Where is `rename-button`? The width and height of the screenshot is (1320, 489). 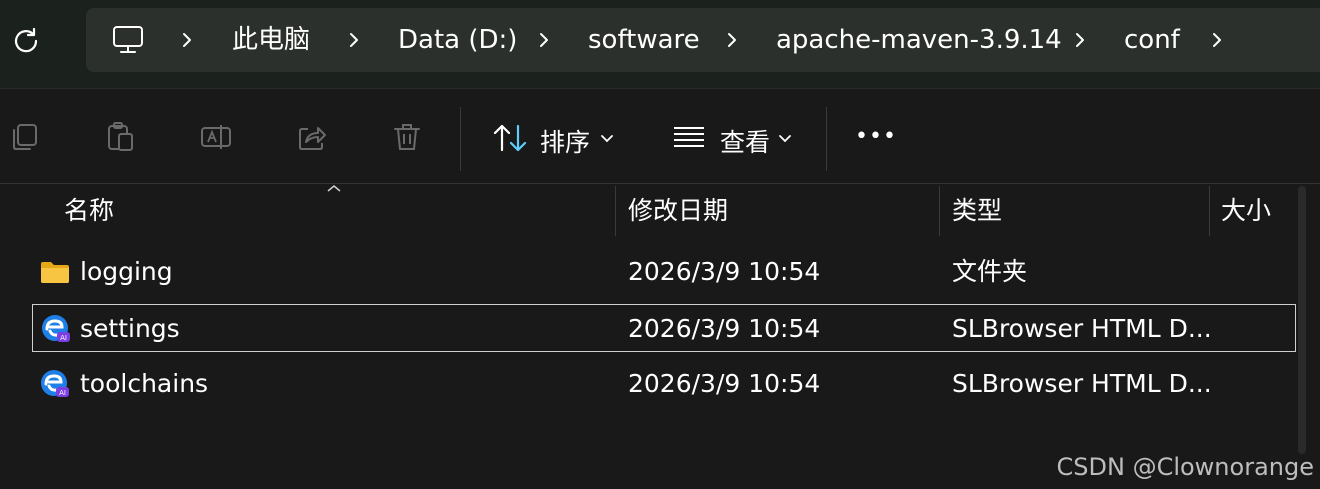
rename-button is located at coordinates (216, 137).